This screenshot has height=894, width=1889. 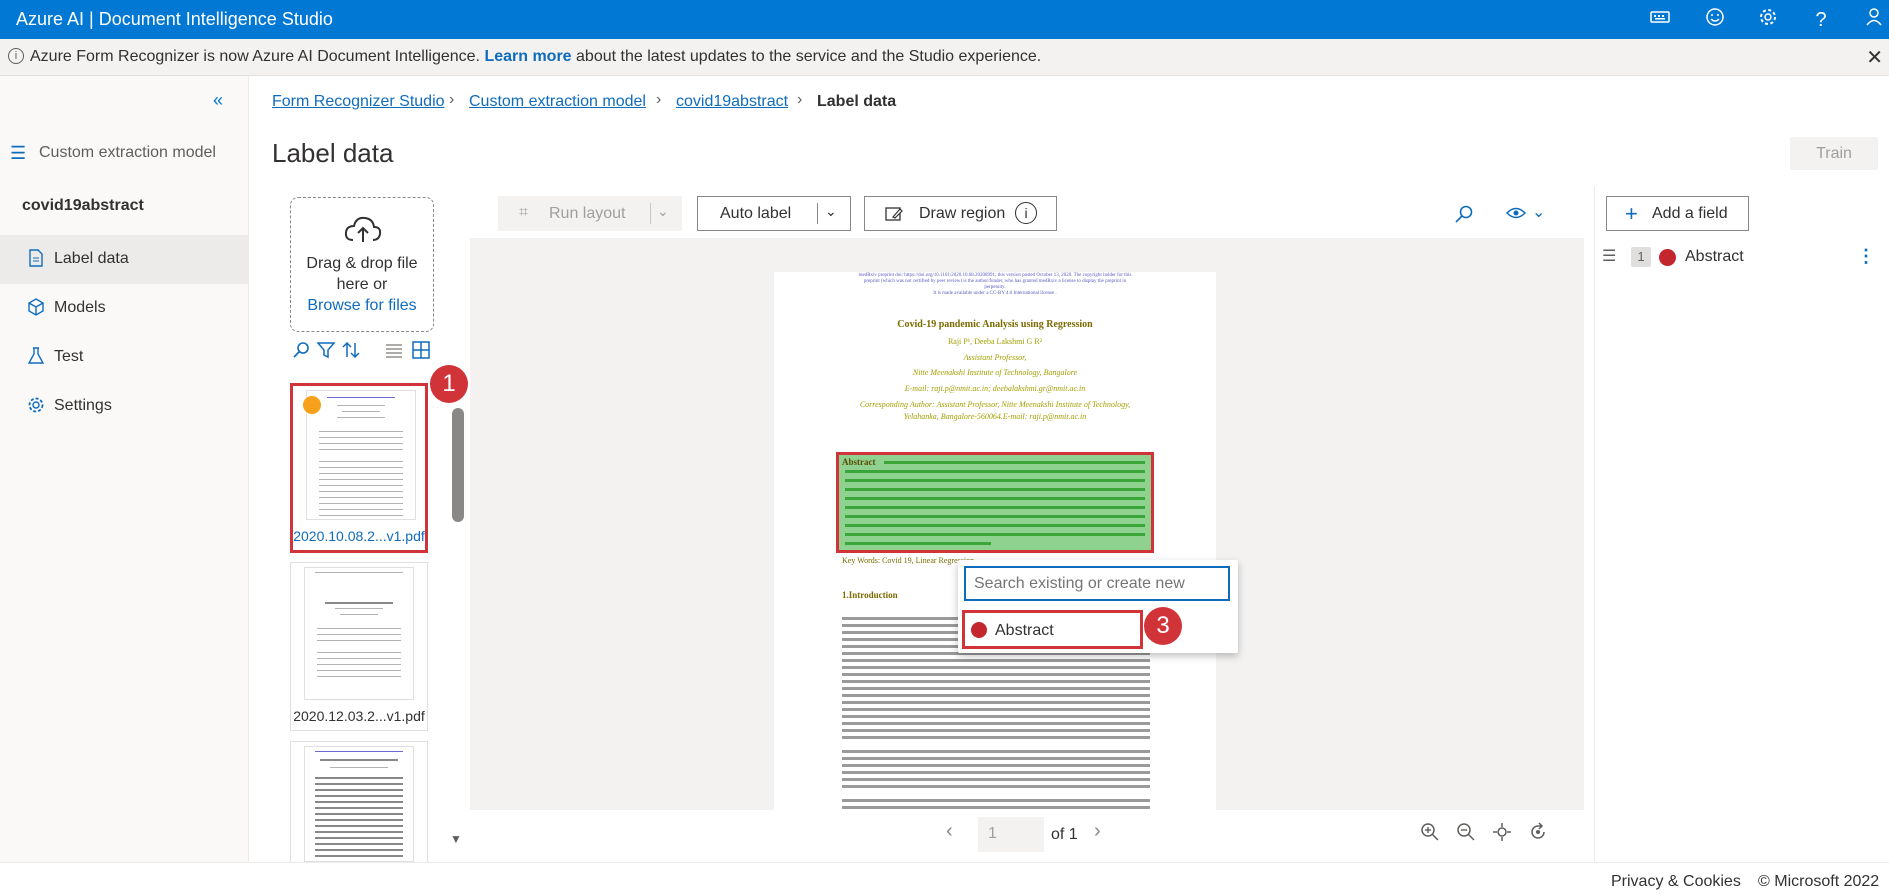 I want to click on nav-item-models: Models, so click(x=124, y=308).